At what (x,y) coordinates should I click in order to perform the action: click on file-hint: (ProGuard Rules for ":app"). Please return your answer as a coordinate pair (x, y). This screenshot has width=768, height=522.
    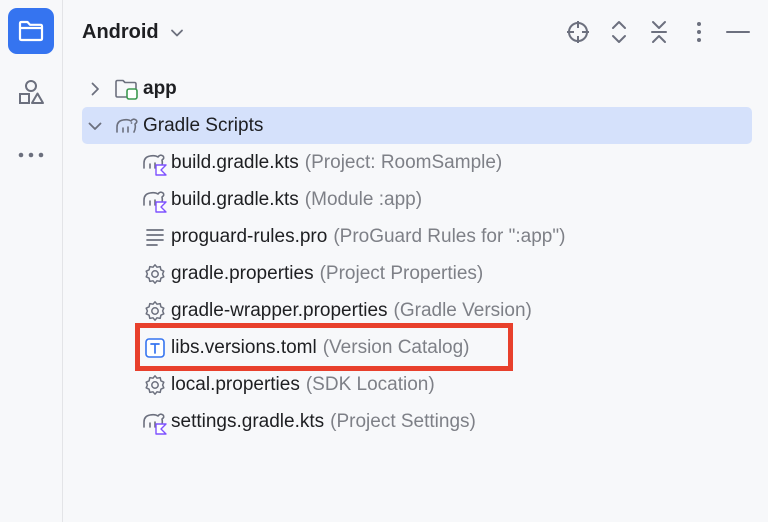
    Looking at the image, I should click on (449, 236).